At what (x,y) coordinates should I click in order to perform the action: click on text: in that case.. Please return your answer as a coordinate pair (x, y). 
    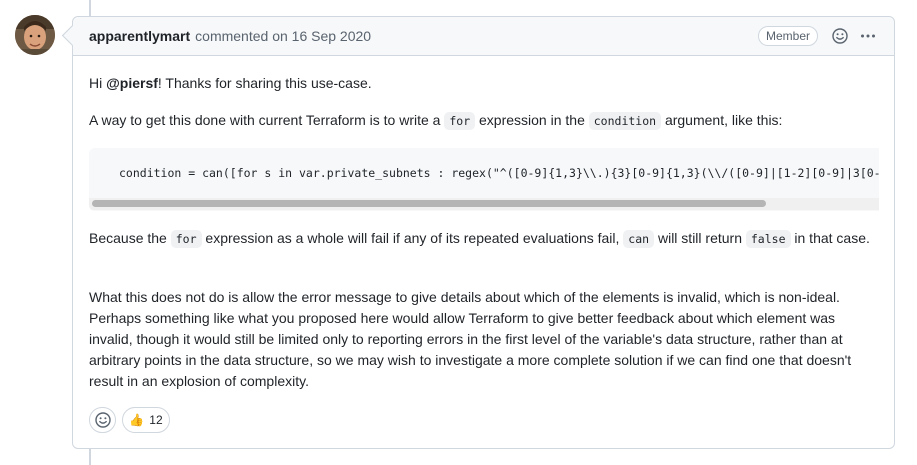
    Looking at the image, I should click on (830, 238).